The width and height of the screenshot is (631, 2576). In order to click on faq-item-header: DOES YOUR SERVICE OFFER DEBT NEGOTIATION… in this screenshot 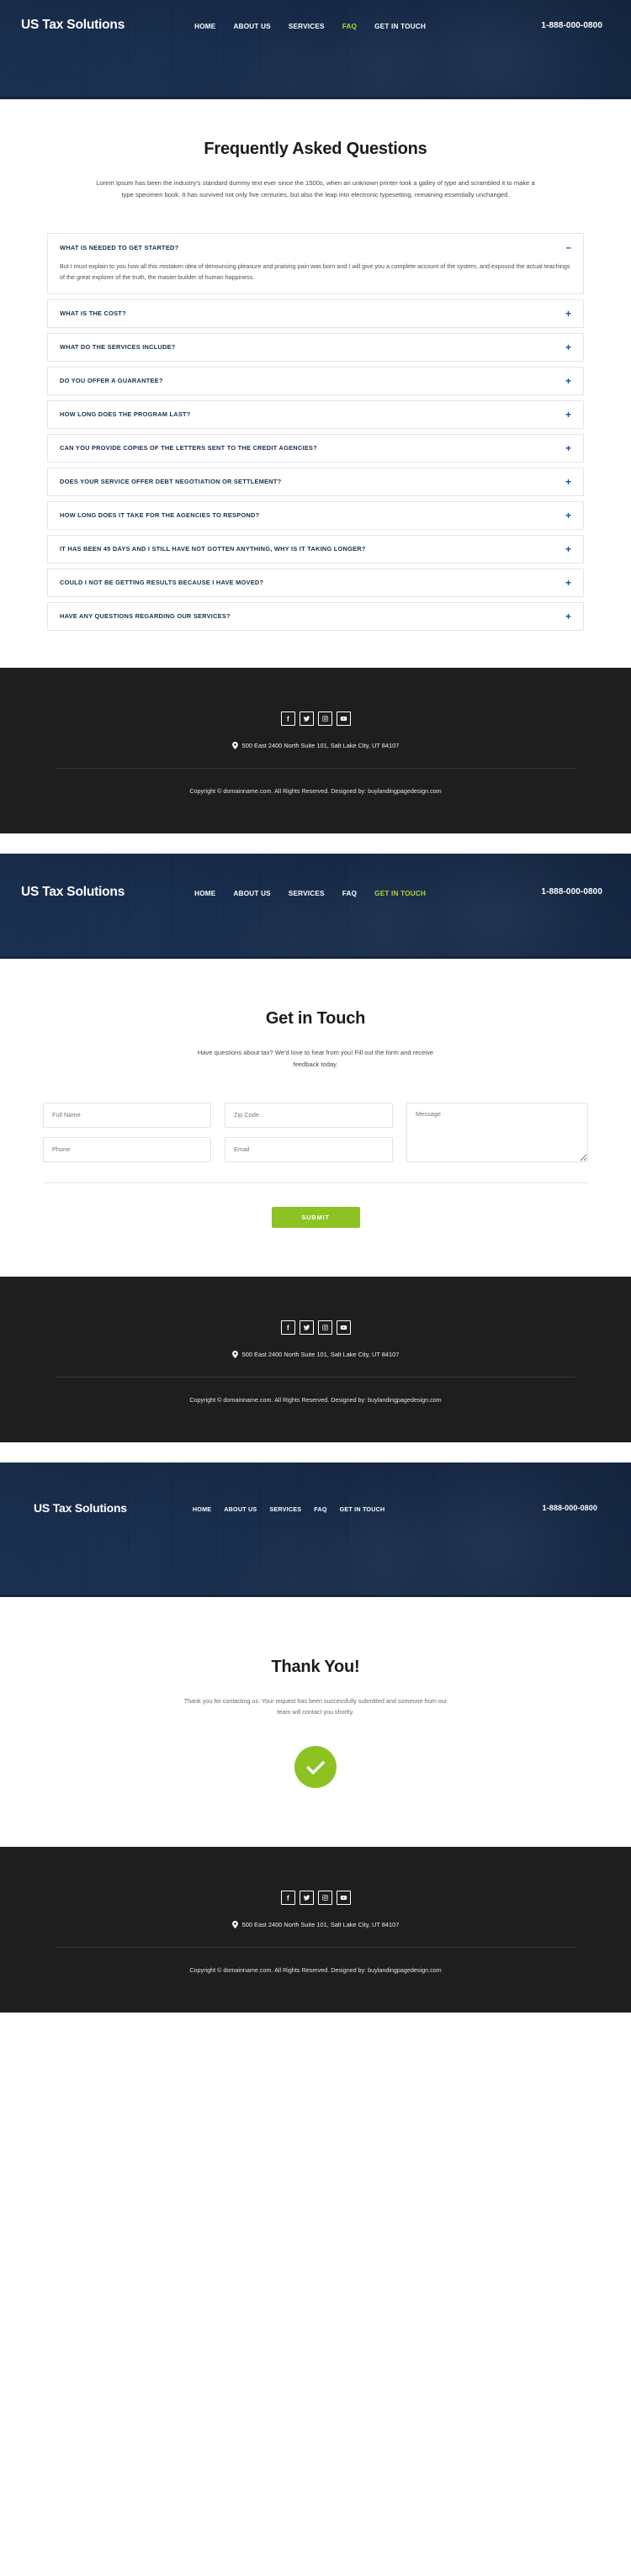, I will do `click(315, 481)`.